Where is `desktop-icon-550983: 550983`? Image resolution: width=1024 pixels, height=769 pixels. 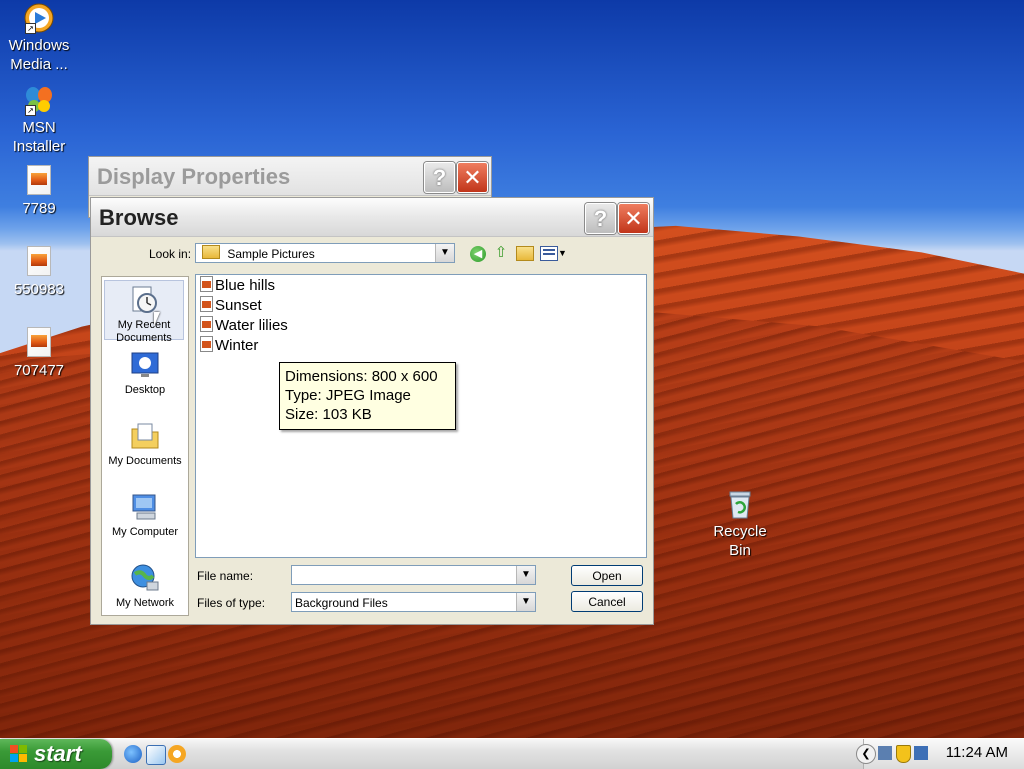 desktop-icon-550983: 550983 is located at coordinates (39, 272).